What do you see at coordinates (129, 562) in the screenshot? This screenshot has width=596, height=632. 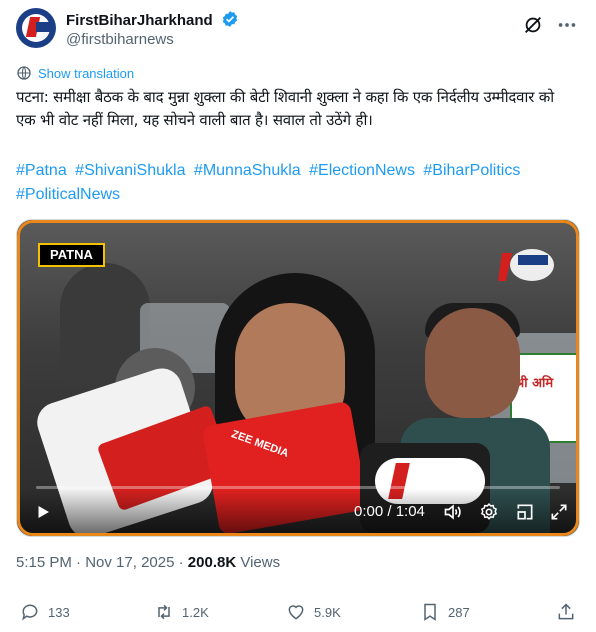 I see `tweet-date: Nov 17, 2025` at bounding box center [129, 562].